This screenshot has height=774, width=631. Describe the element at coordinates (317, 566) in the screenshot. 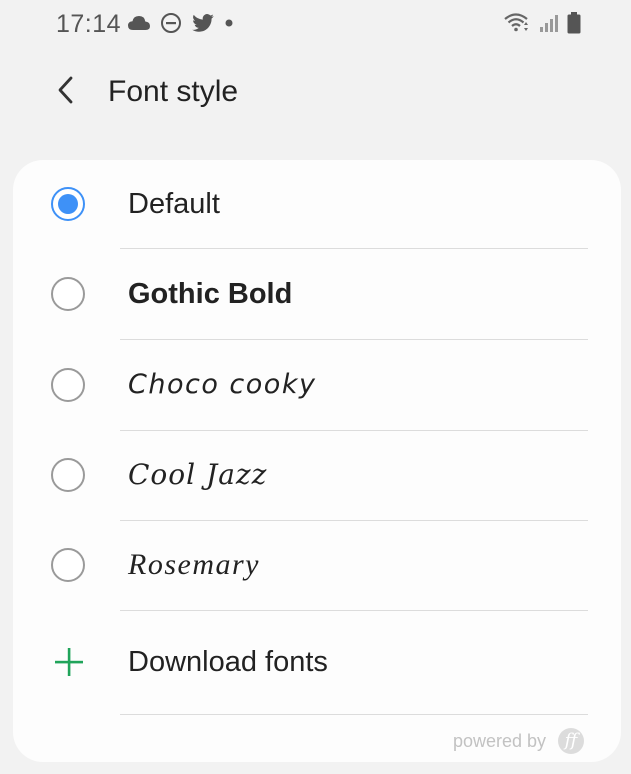

I see `font-option-rosemary: Rosemary` at that location.